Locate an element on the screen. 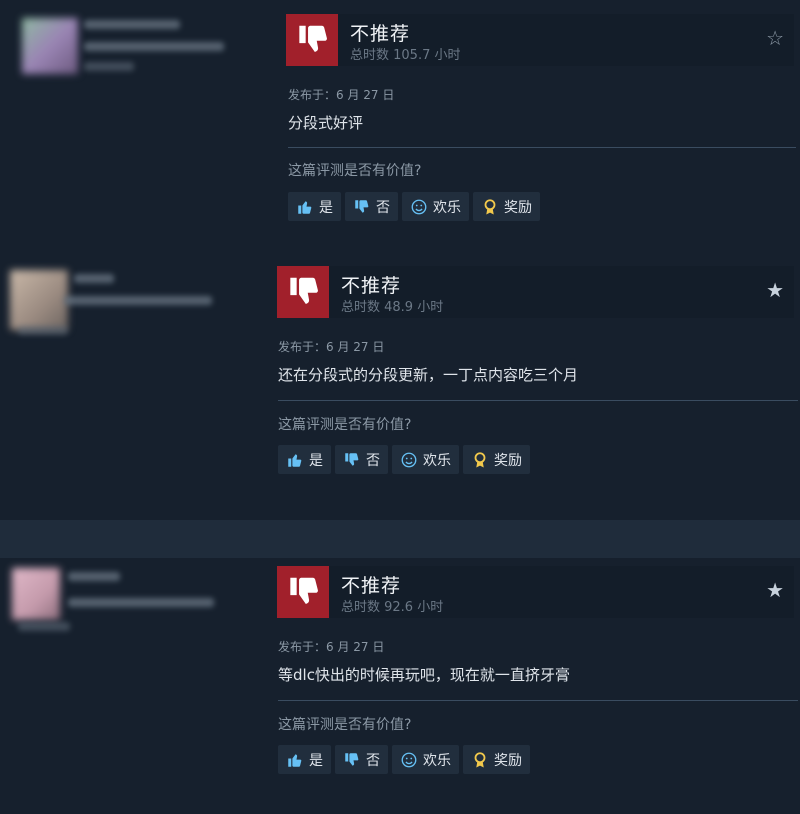 This screenshot has height=814, width=800. review-text: 分段式好评 is located at coordinates (326, 123).